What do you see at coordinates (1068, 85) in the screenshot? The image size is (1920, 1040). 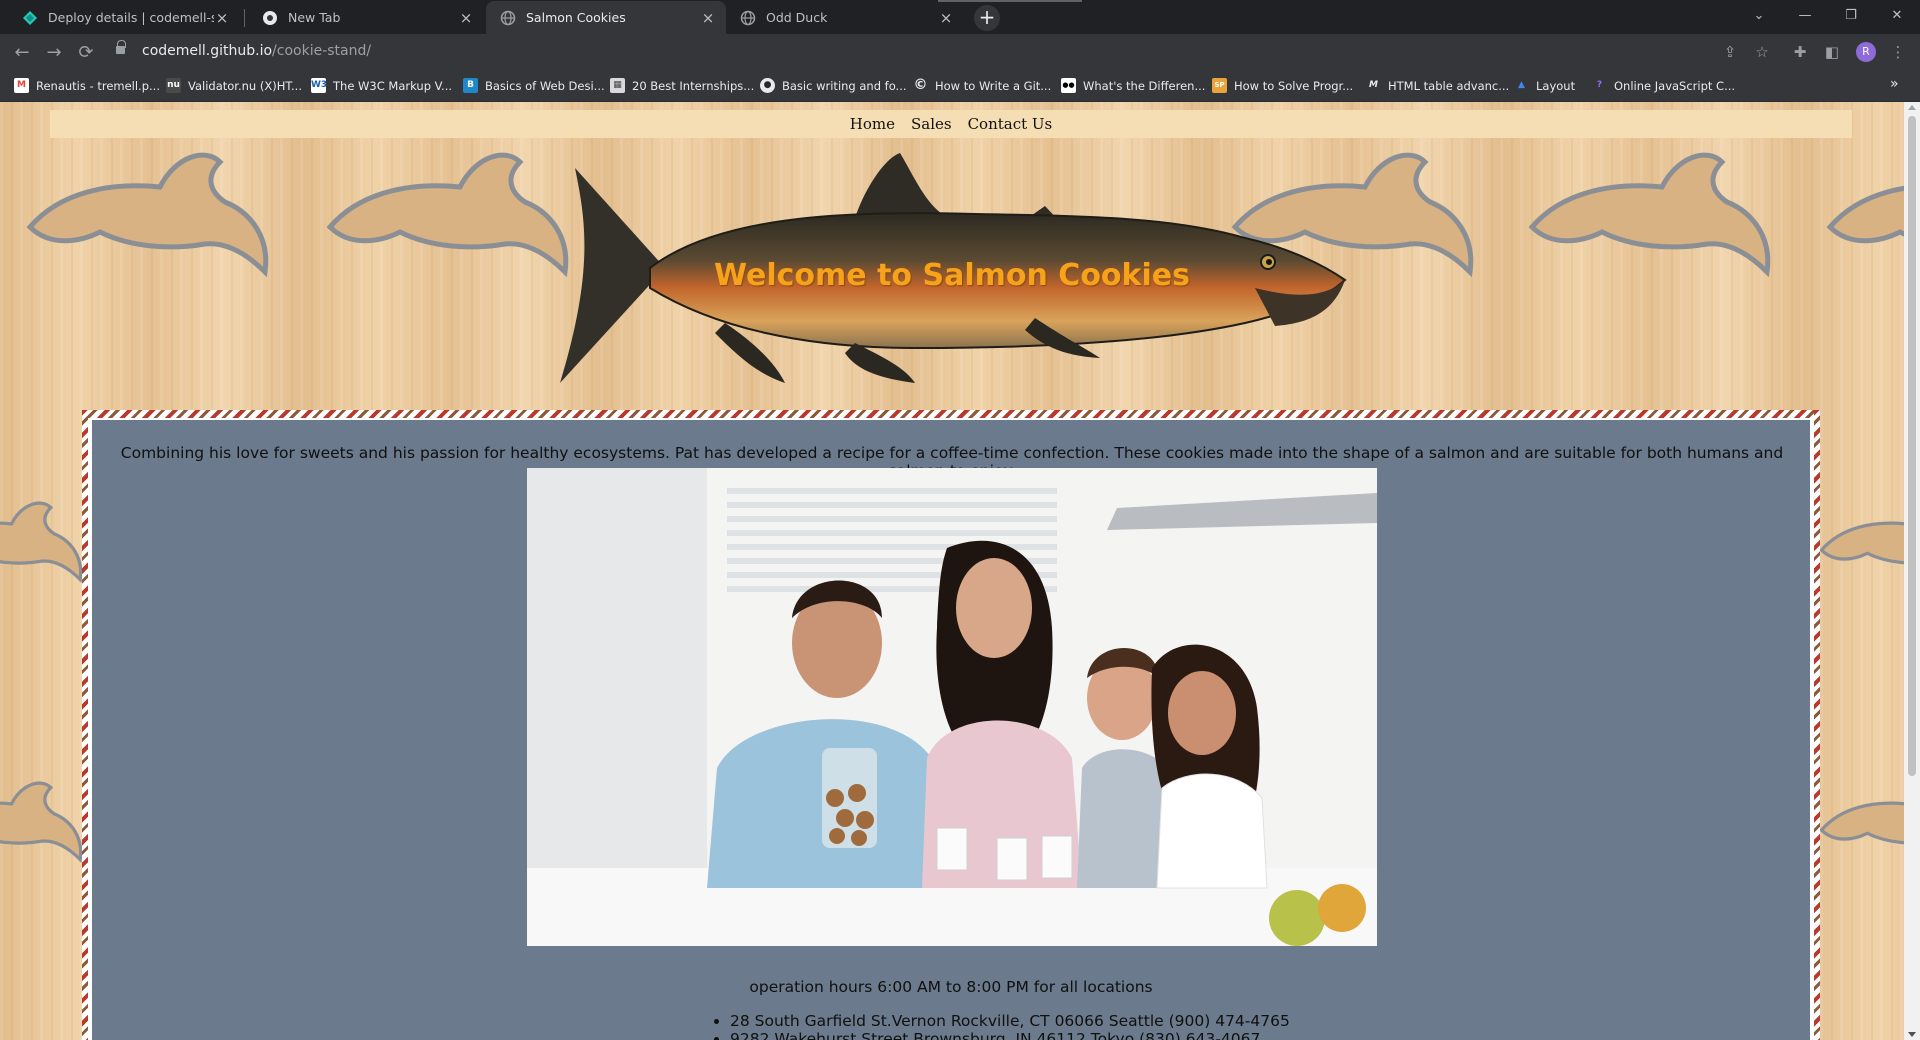 I see `medium-icon: ●●` at bounding box center [1068, 85].